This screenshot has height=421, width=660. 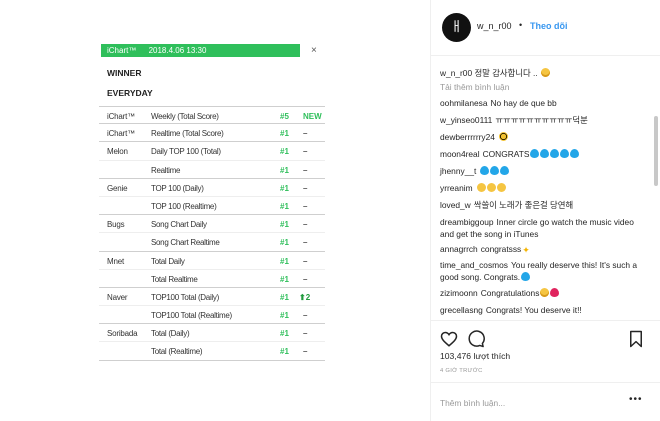 What do you see at coordinates (115, 261) in the screenshot?
I see `chart-service: Mnet` at bounding box center [115, 261].